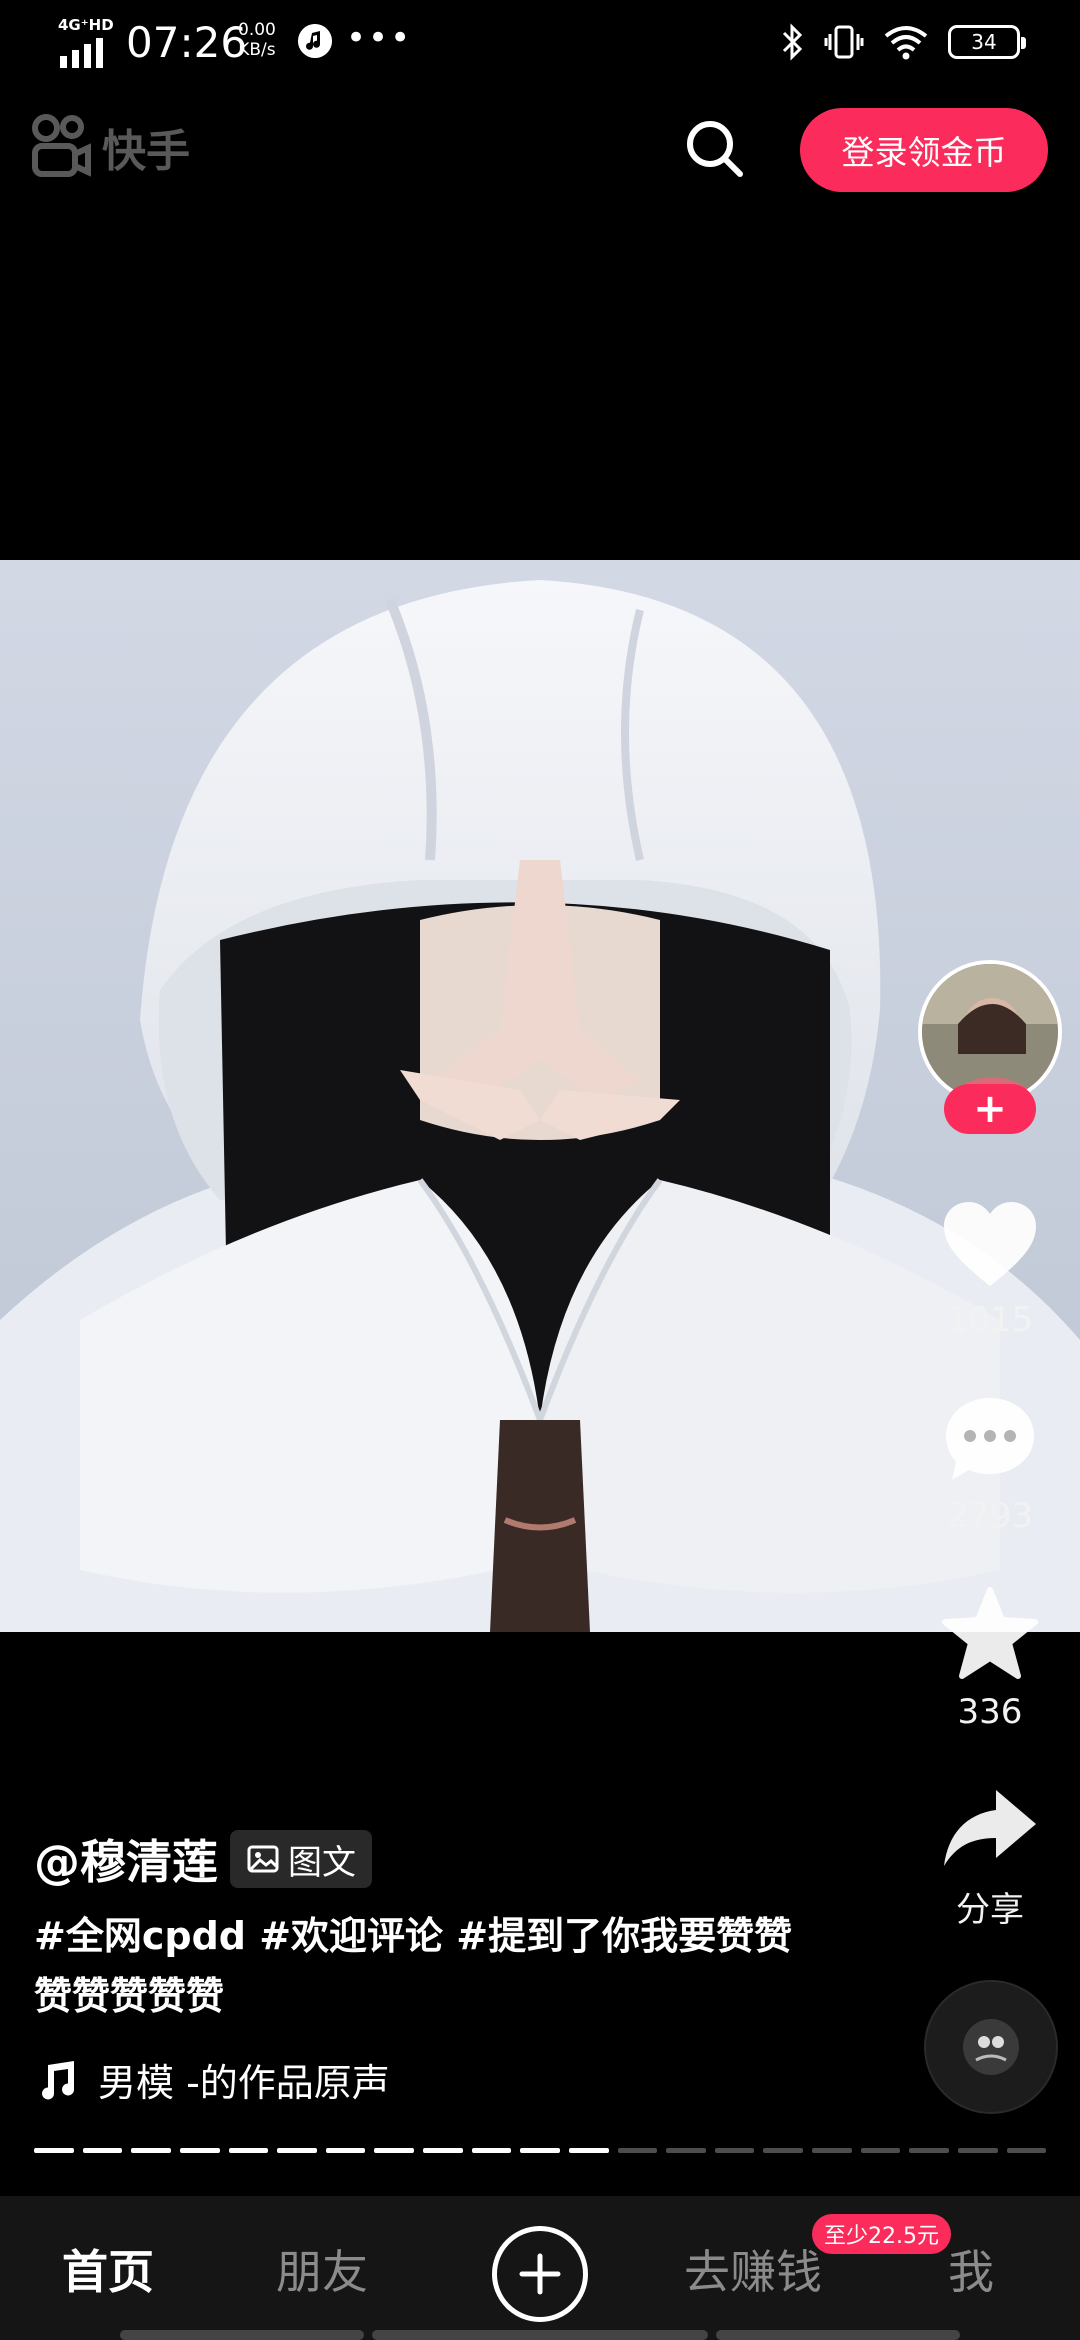  I want to click on status-icons: 34, so click(903, 42).